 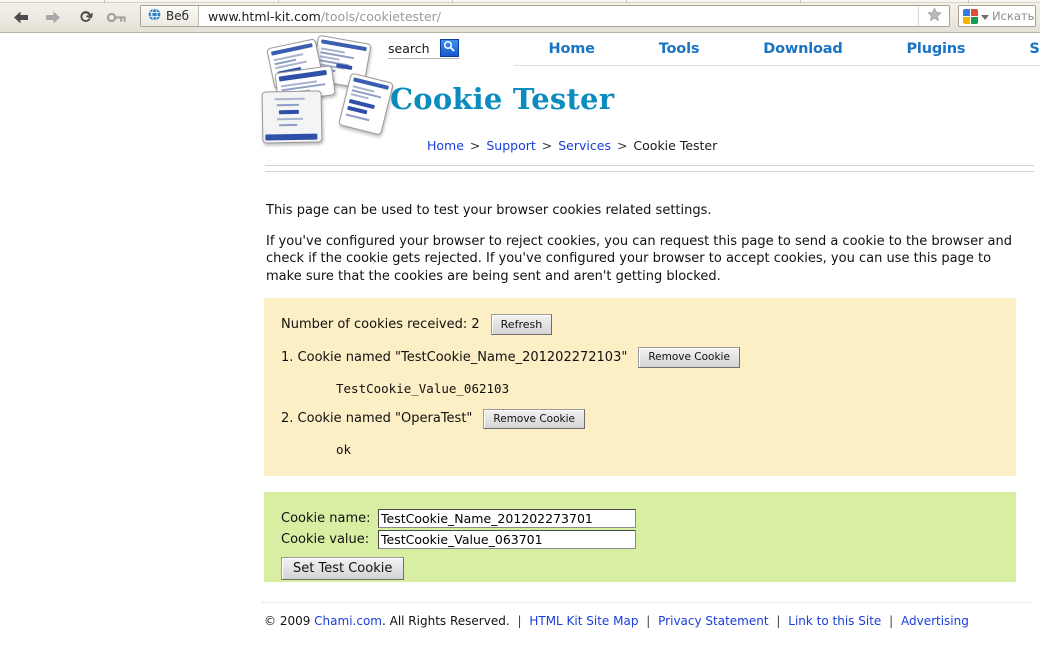 What do you see at coordinates (583, 621) in the screenshot?
I see `footer-link-site-map: HTML Kit Site Map` at bounding box center [583, 621].